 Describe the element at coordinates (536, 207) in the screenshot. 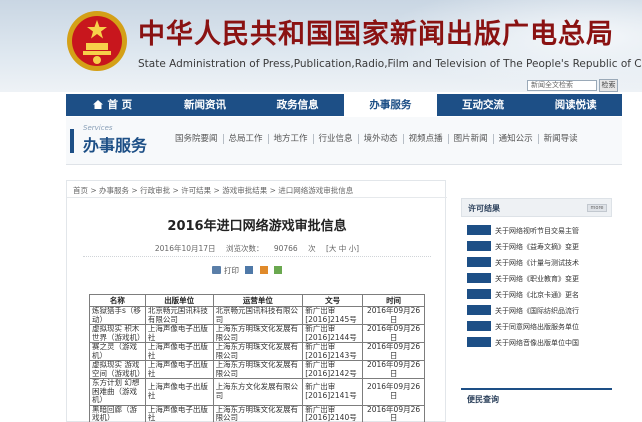

I see `sidebar-header: 许可结果 more` at that location.